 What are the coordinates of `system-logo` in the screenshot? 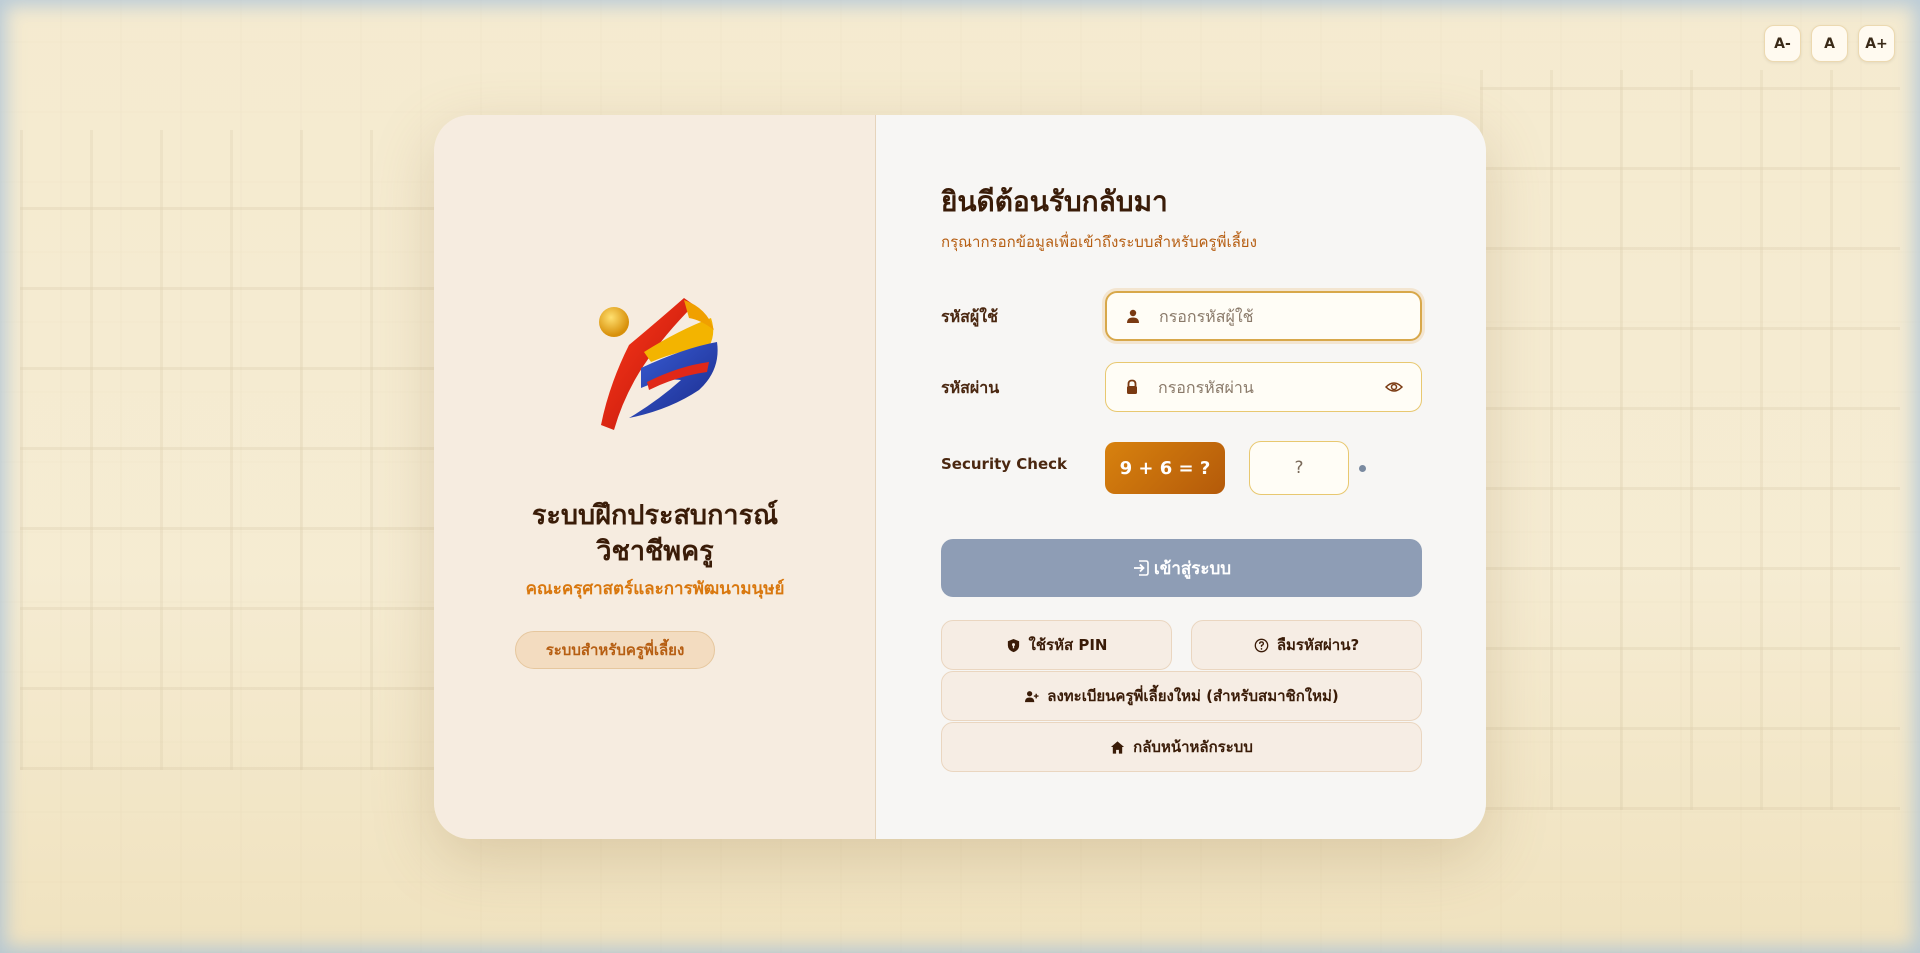 It's located at (658, 364).